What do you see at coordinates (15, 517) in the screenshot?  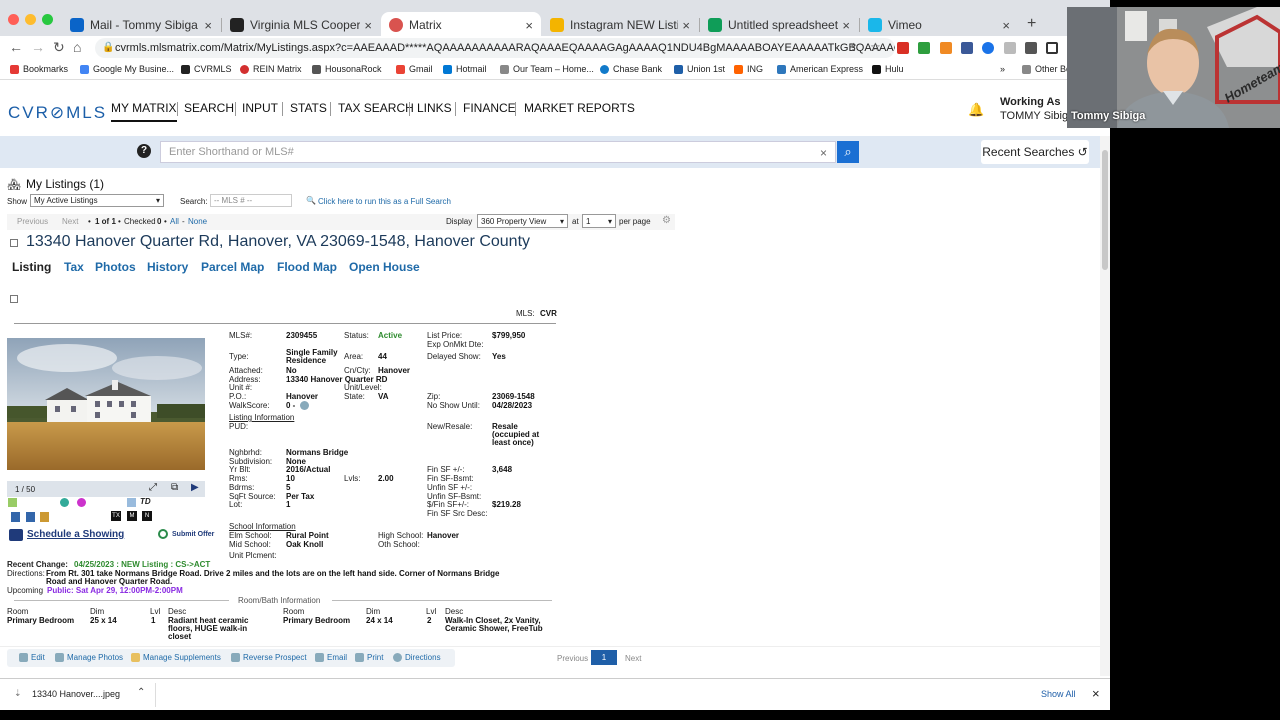 I see `lock-icon` at bounding box center [15, 517].